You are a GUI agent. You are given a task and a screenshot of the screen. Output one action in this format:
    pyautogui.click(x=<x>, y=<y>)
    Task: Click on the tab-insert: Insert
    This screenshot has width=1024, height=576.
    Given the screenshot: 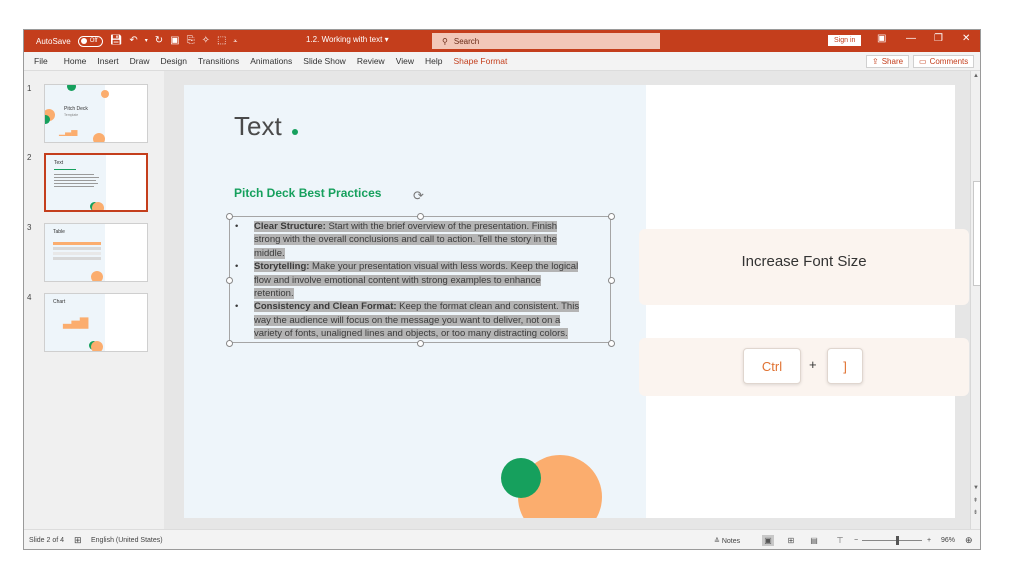 What is the action you would take?
    pyautogui.click(x=107, y=61)
    